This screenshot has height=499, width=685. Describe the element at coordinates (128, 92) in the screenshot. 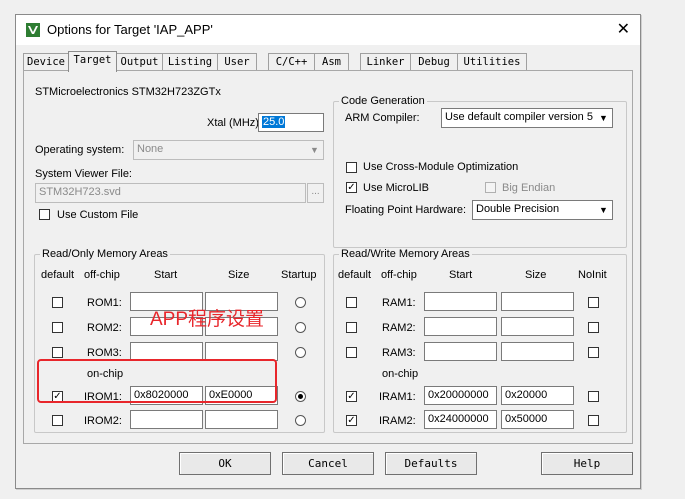

I see `device-name: STMicroelectronics STM32H723ZGTx` at that location.